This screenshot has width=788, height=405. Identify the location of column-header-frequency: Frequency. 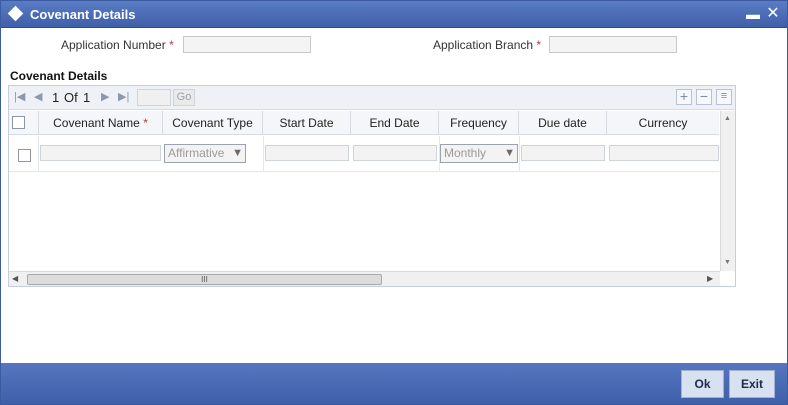
(479, 123).